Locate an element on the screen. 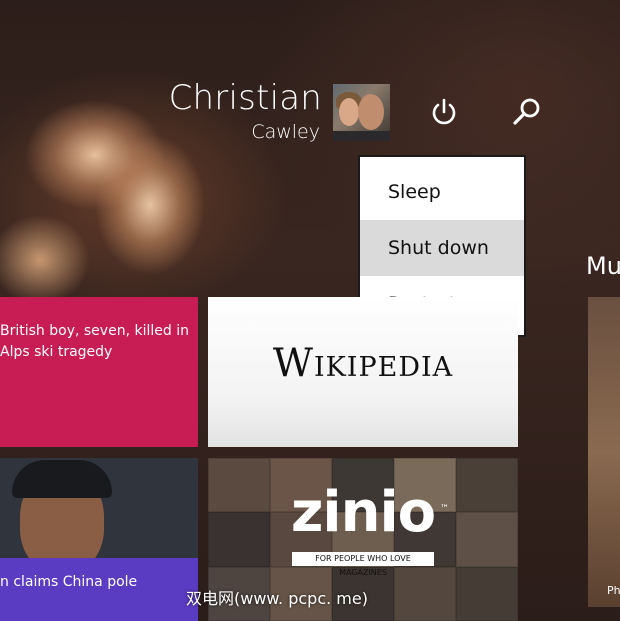 The width and height of the screenshot is (620, 621). user-last-name: Cawley is located at coordinates (285, 132).